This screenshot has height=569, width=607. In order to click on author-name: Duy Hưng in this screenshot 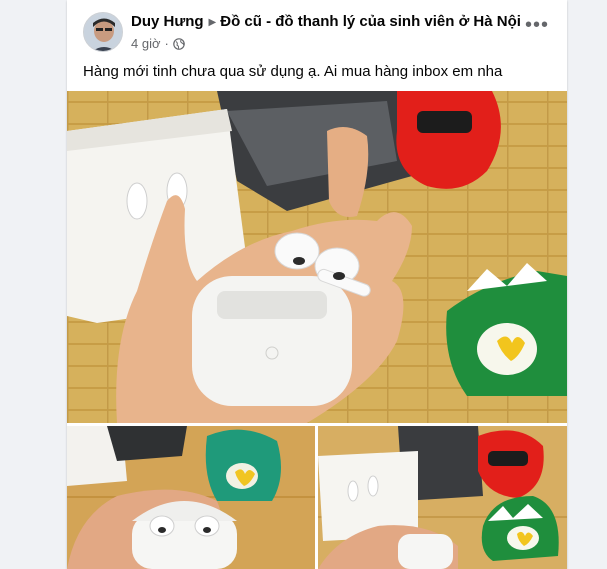, I will do `click(167, 21)`.